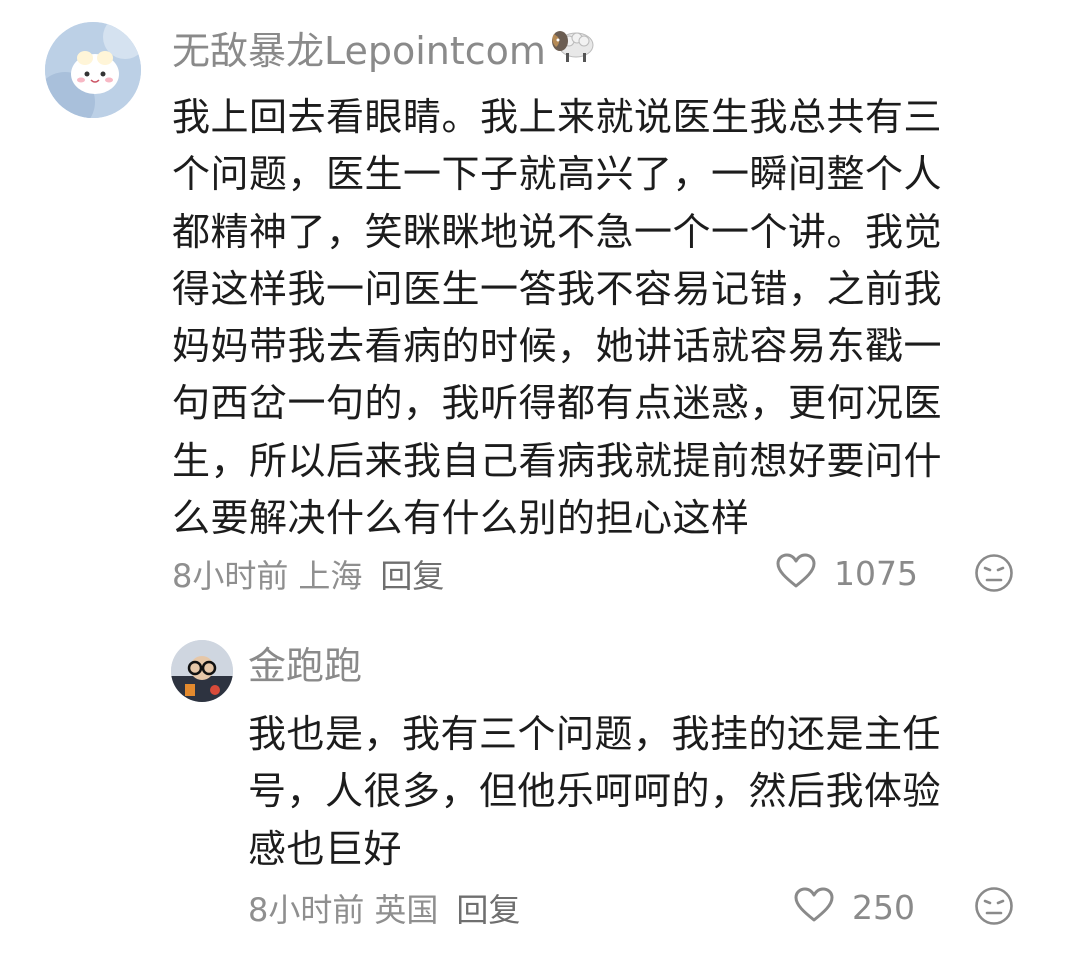  What do you see at coordinates (305, 666) in the screenshot?
I see `username: 金跑跑` at bounding box center [305, 666].